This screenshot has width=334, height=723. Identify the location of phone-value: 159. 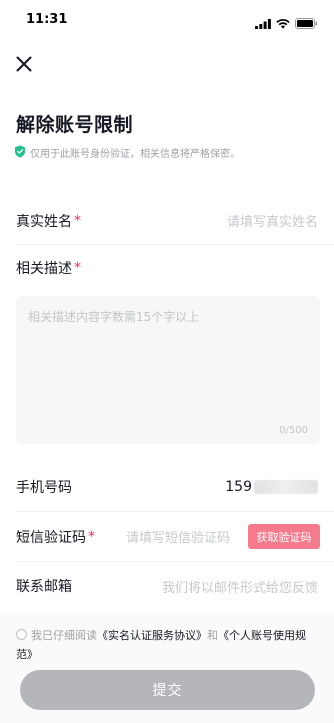
(271, 487).